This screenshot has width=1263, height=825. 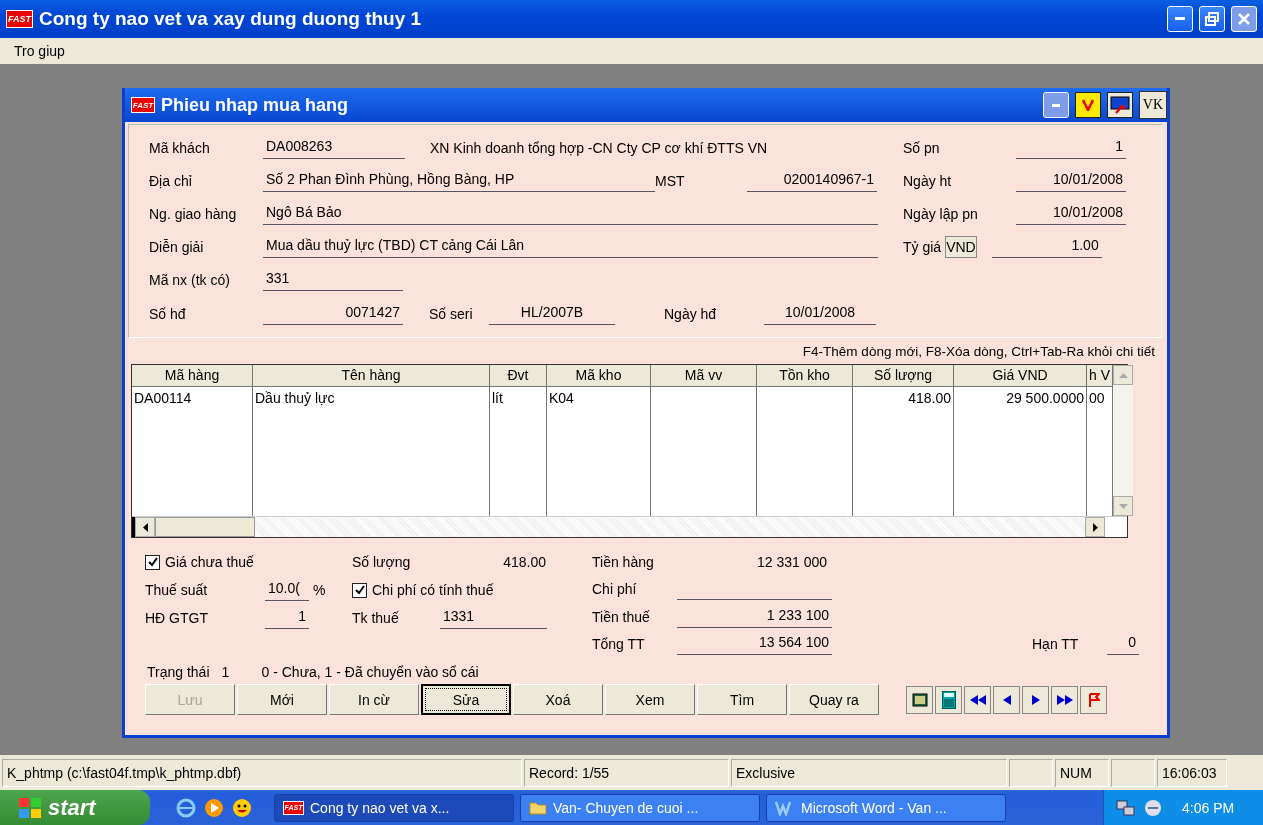 I want to click on action-button: Sửa, so click(x=466, y=699).